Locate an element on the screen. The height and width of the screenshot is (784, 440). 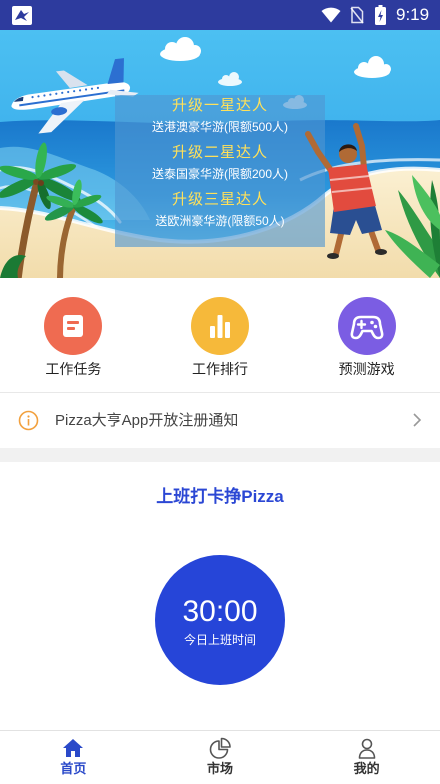
tab-label: 我的 is located at coordinates (366, 768).